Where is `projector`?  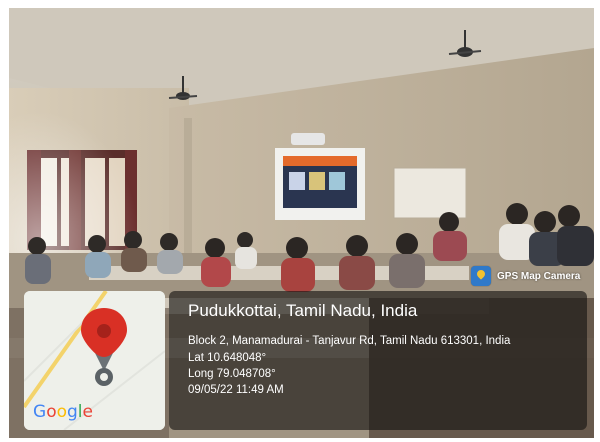 projector is located at coordinates (308, 139).